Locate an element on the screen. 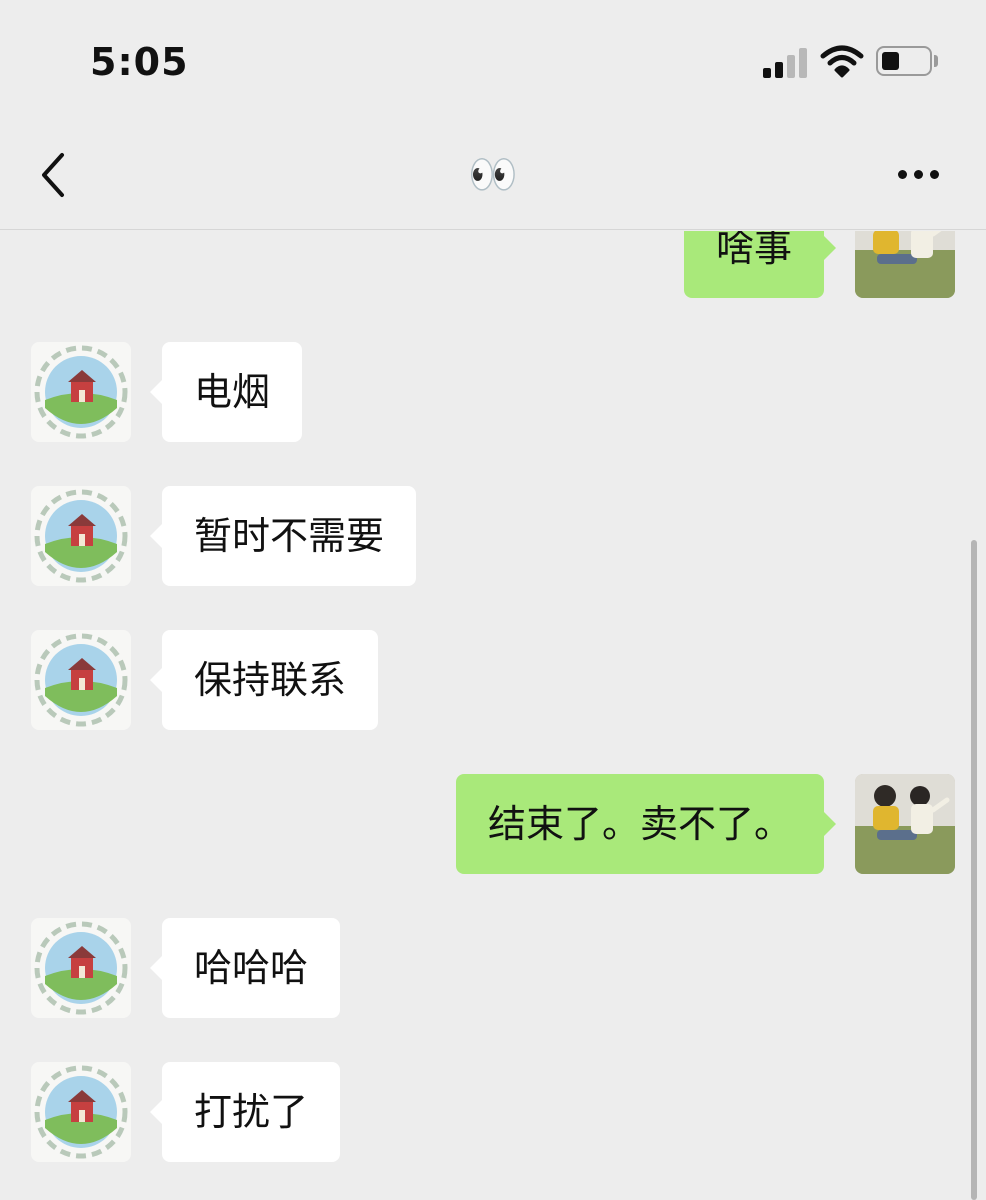 This screenshot has height=1200, width=986. cellular-signal-icon is located at coordinates (786, 63).